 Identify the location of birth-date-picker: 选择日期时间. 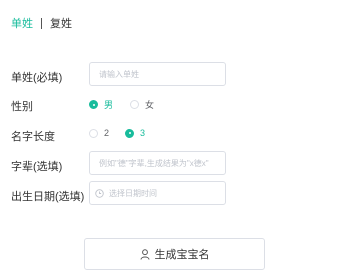
(157, 193).